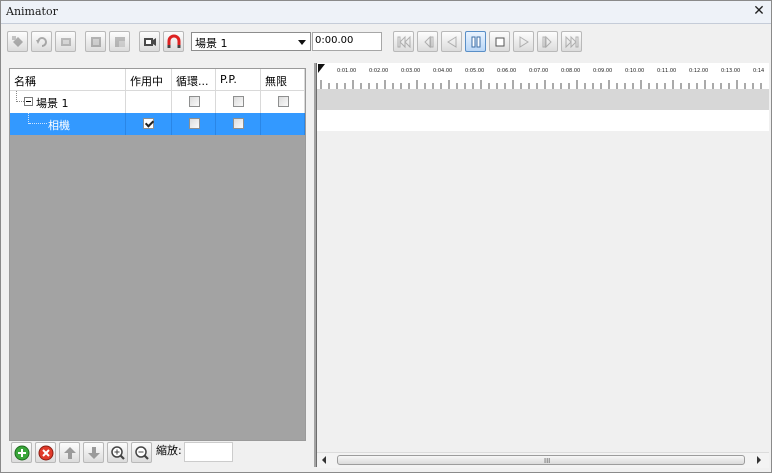  What do you see at coordinates (283, 124) in the screenshot?
I see `camera-inf-cell` at bounding box center [283, 124].